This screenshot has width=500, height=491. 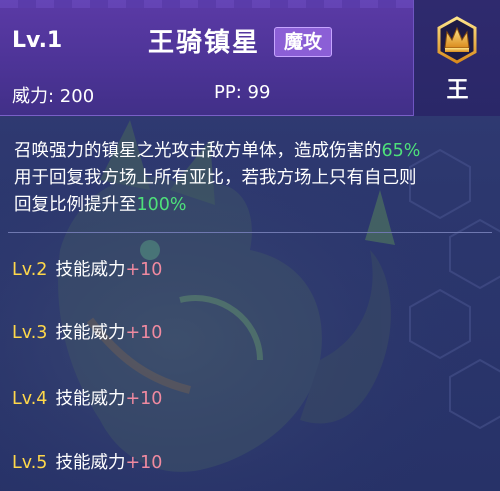 I want to click on description-text-2a: 用于回复我方场上所有亚比，若我方场上只有自己则, so click(x=215, y=178).